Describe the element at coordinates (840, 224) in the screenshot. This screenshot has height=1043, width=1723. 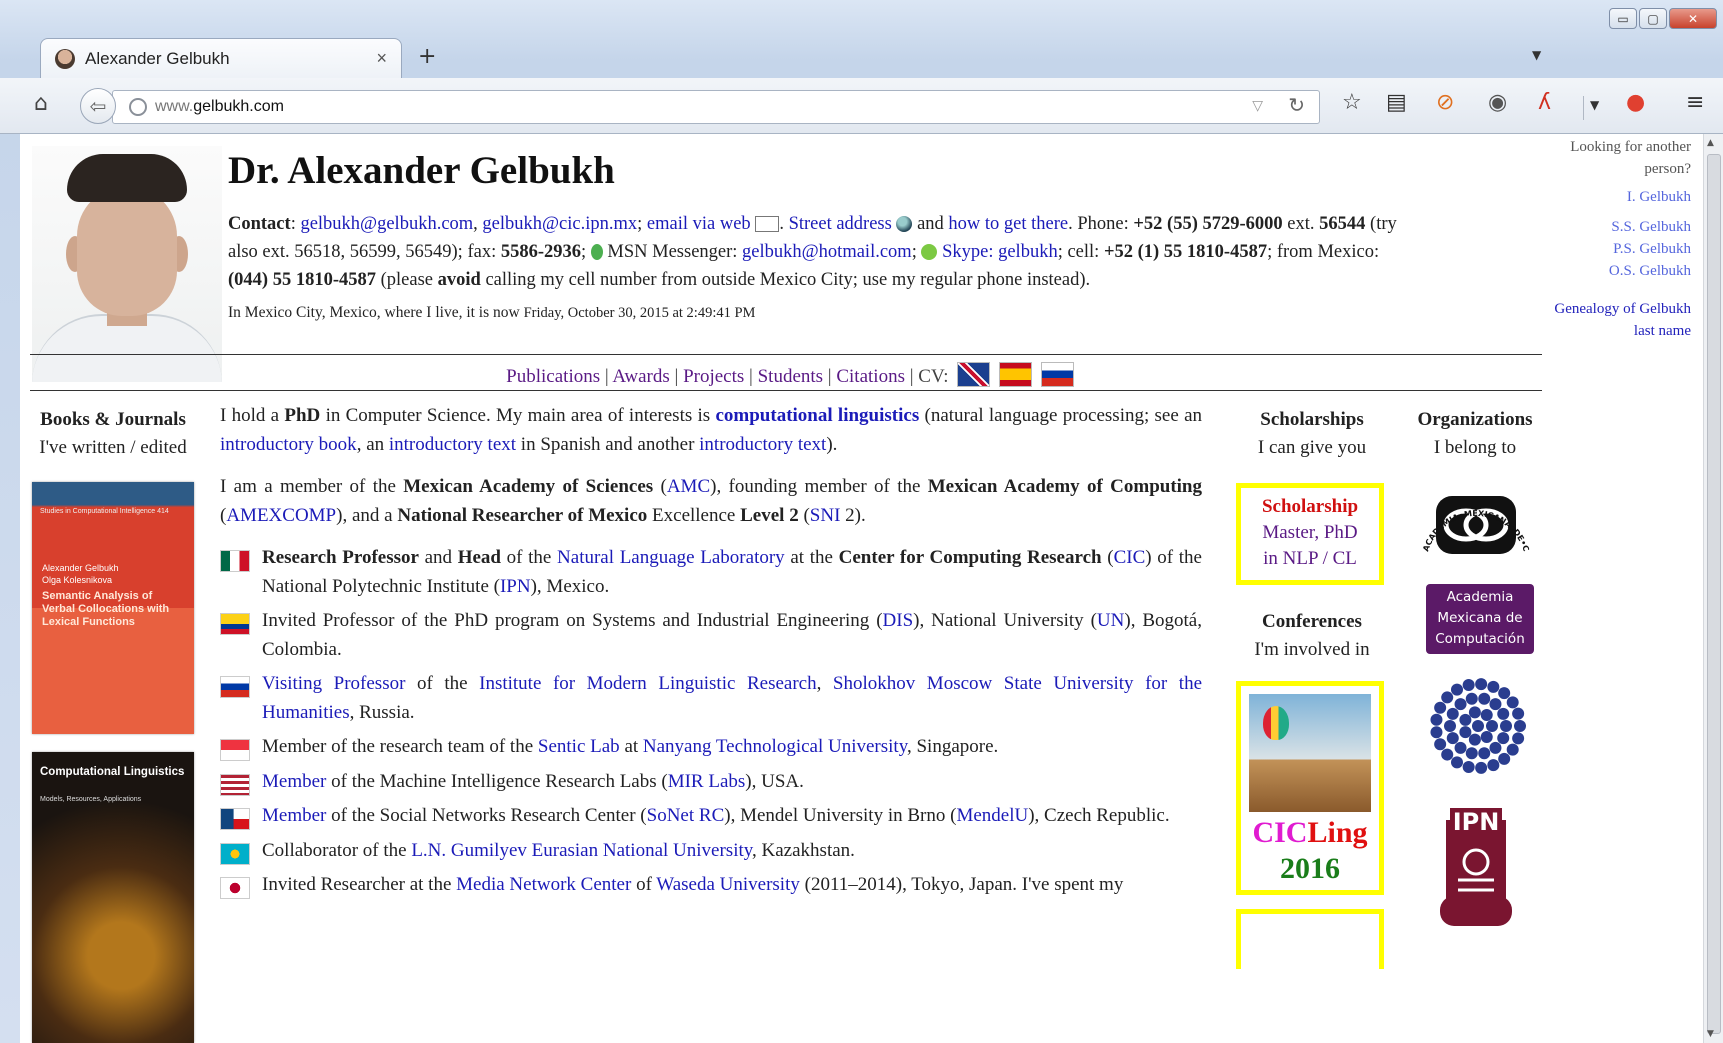
I see `street-address-link: Street address` at that location.